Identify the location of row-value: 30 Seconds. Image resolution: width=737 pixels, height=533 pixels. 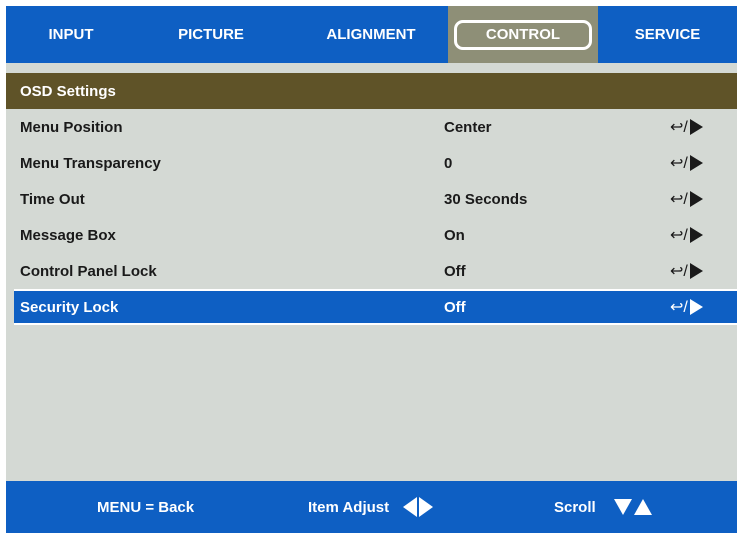
(486, 199).